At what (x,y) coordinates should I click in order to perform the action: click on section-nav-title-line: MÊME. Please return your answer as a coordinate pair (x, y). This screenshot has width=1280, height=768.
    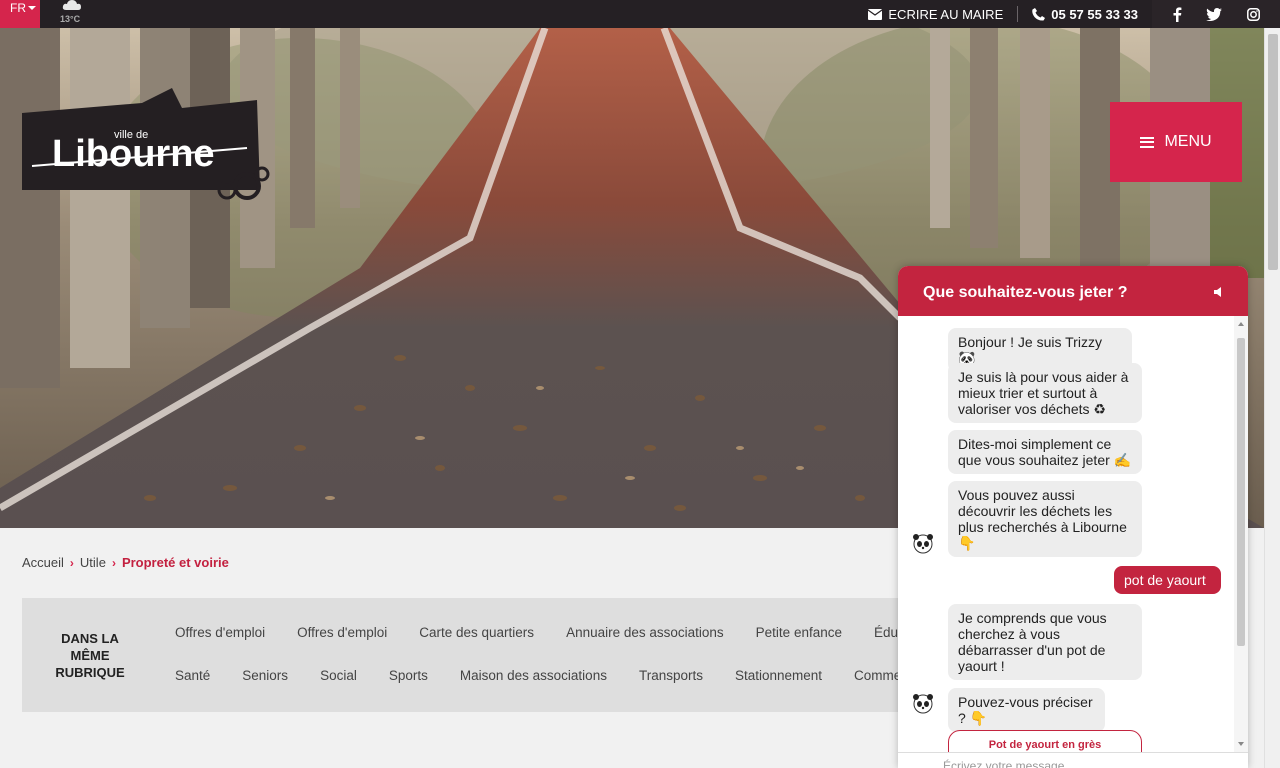
    Looking at the image, I should click on (90, 655).